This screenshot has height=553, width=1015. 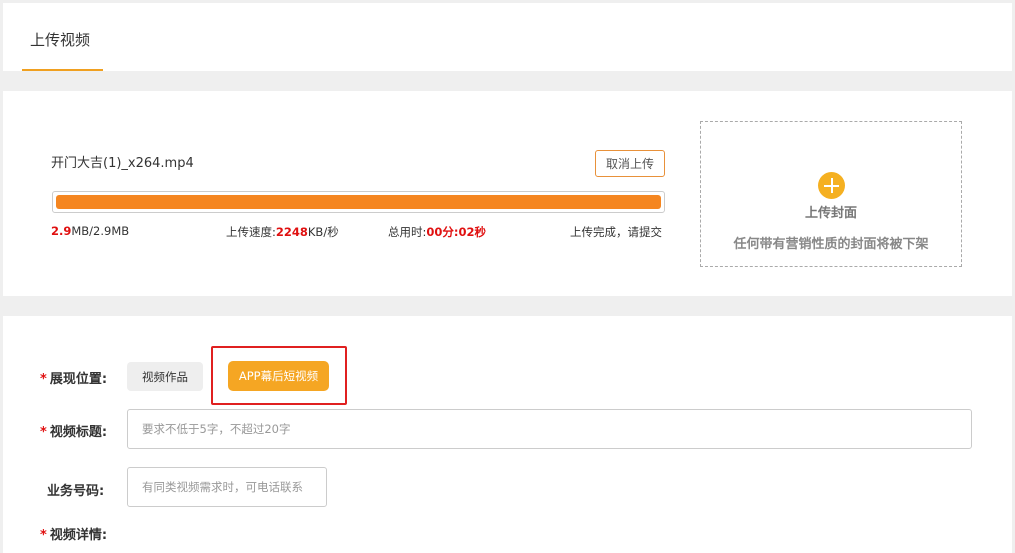 I want to click on uploaded-size-value: 2.9, so click(x=61, y=231).